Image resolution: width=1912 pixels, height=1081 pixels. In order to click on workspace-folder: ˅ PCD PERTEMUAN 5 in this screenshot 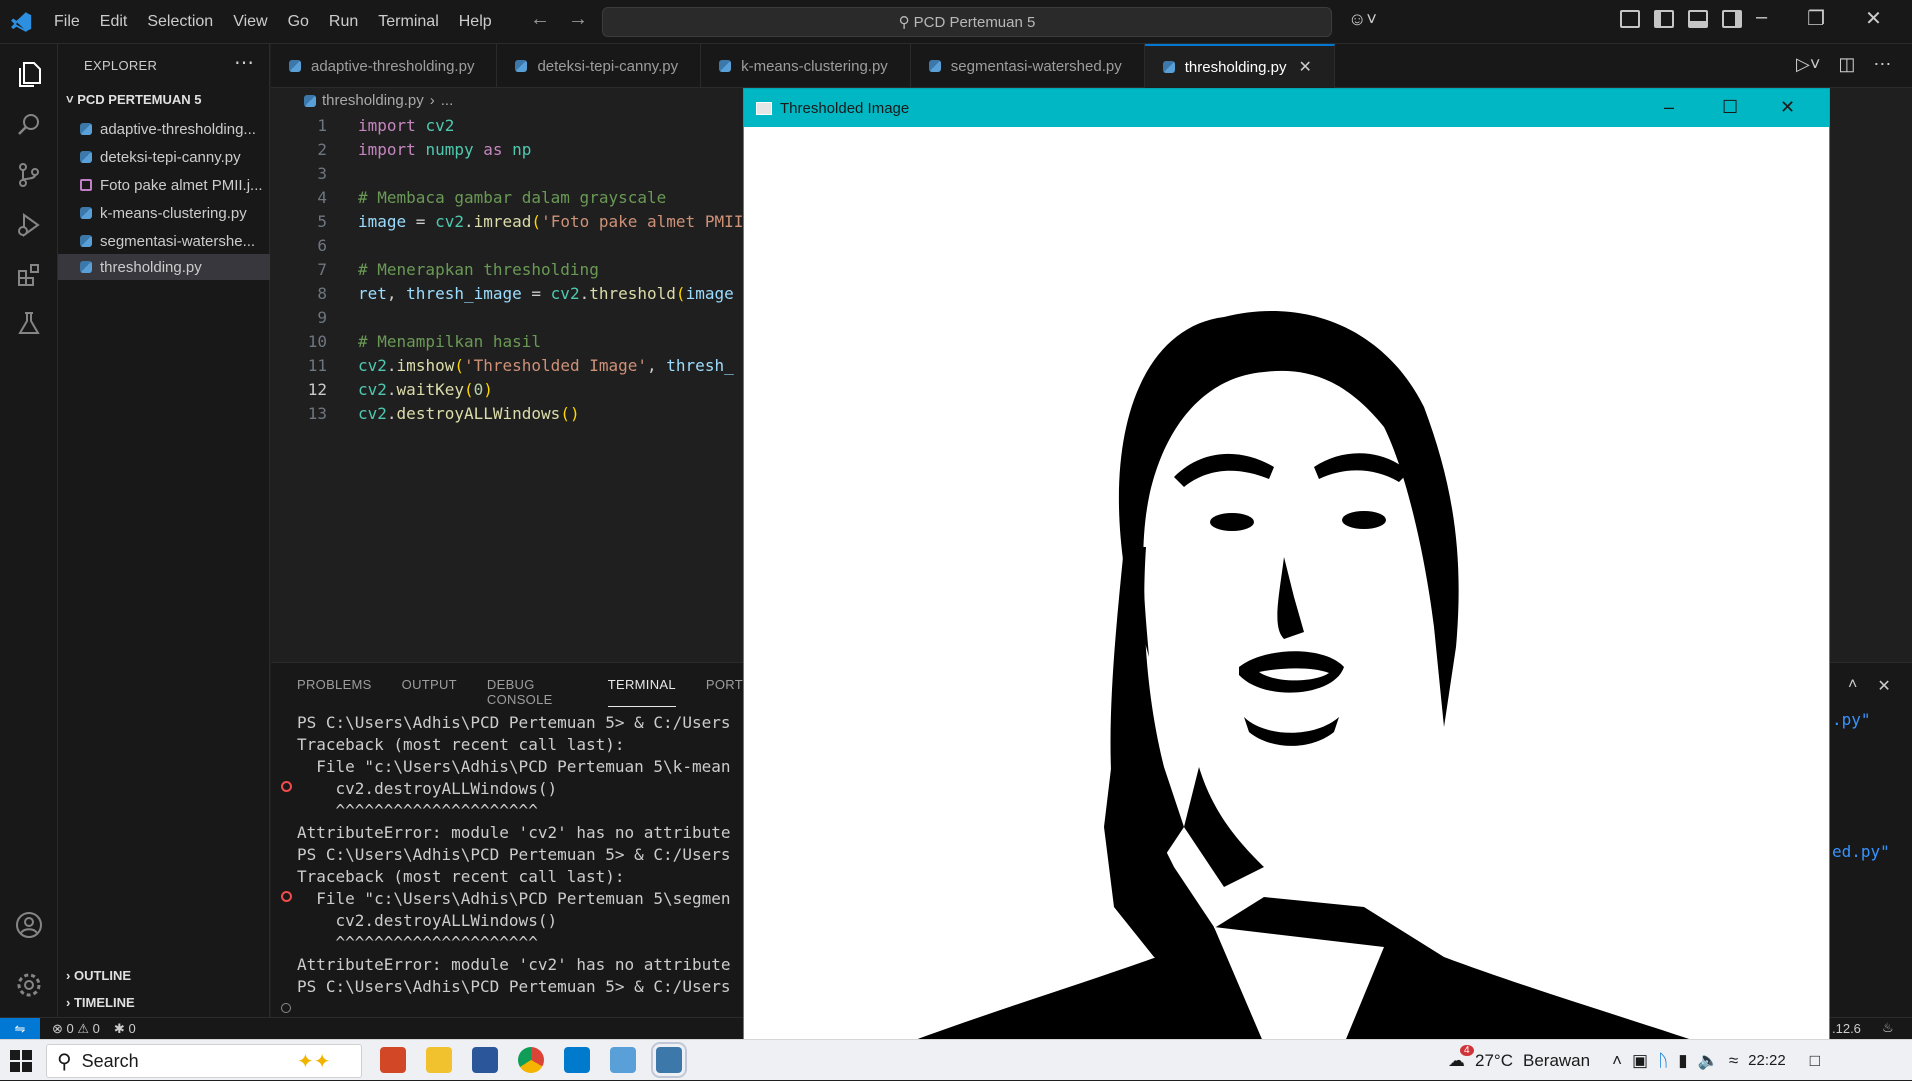, I will do `click(133, 99)`.